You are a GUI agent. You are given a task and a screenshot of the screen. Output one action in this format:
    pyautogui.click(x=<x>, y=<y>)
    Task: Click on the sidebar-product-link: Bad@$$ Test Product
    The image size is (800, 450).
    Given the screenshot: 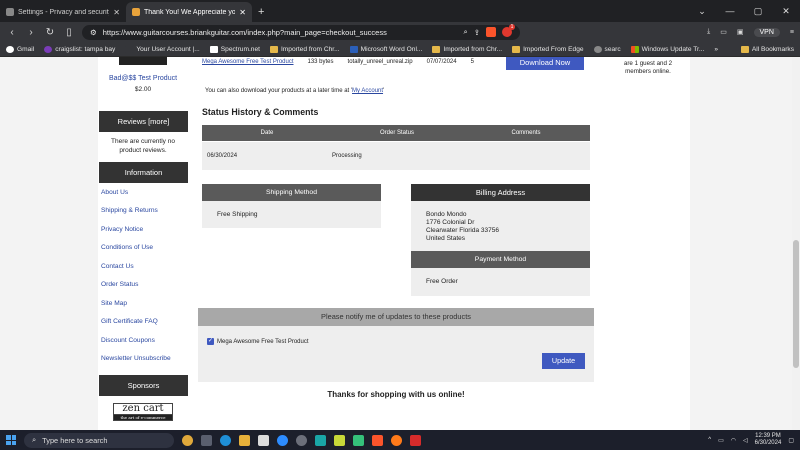 What is the action you would take?
    pyautogui.click(x=143, y=78)
    